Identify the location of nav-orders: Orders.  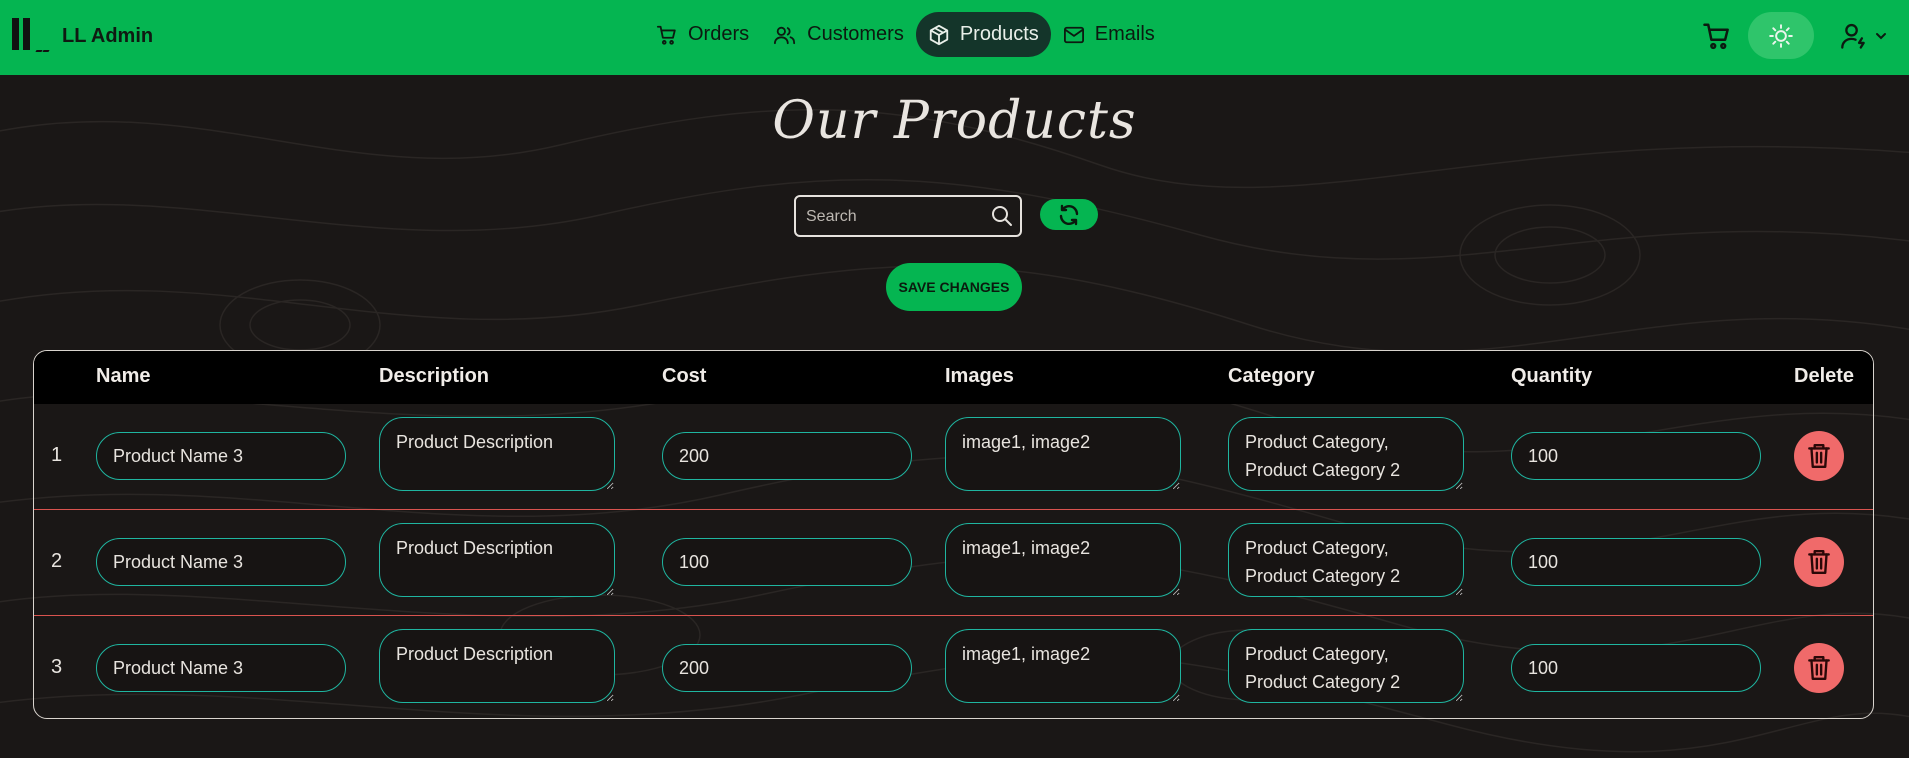
(702, 34).